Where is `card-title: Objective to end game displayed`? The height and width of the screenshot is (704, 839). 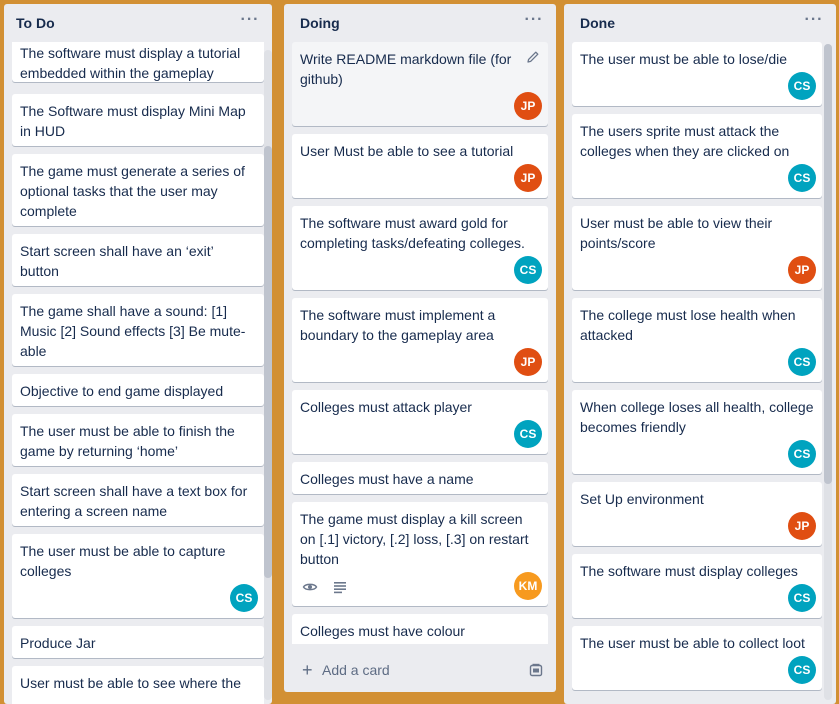
card-title: Objective to end game displayed is located at coordinates (122, 391).